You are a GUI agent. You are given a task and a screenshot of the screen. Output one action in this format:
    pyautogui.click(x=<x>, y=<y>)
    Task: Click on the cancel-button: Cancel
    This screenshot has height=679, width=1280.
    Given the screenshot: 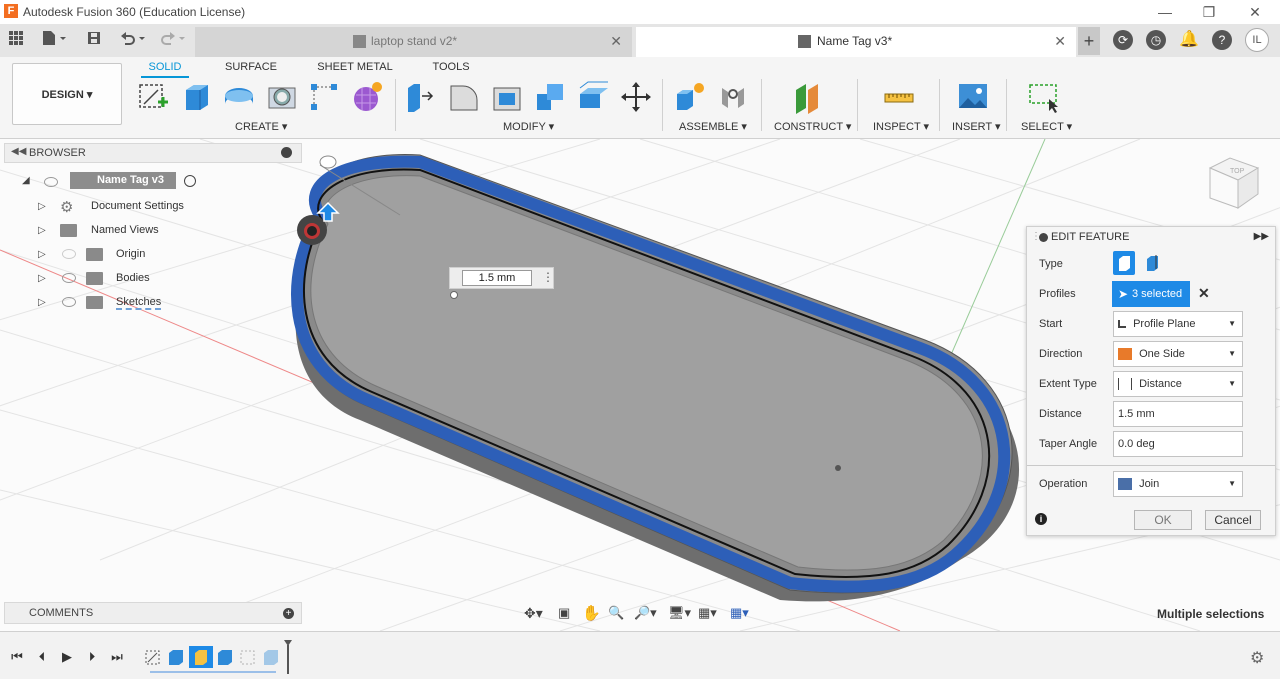 What is the action you would take?
    pyautogui.click(x=1233, y=520)
    